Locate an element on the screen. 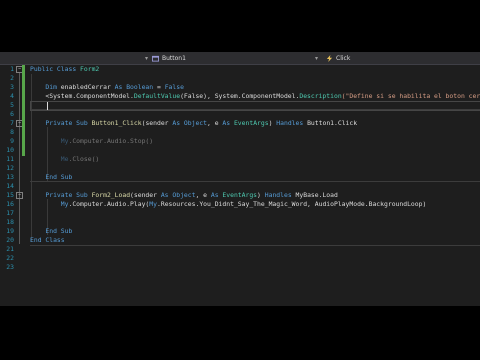 The image size is (480, 360). code-token: End Class is located at coordinates (47, 240).